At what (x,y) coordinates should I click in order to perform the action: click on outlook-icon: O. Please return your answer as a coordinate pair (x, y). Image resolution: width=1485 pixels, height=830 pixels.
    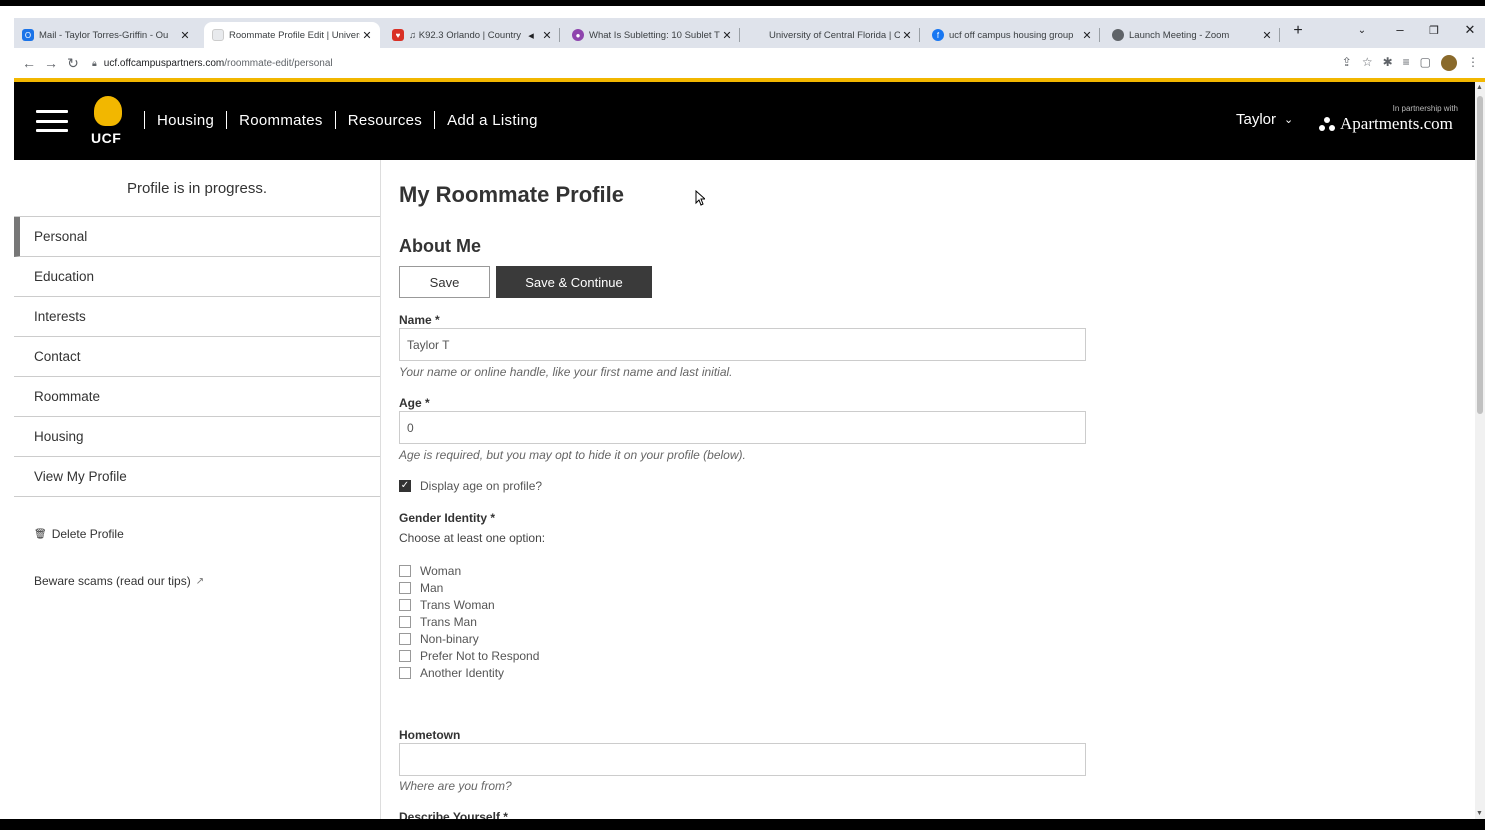
    Looking at the image, I should click on (28, 35).